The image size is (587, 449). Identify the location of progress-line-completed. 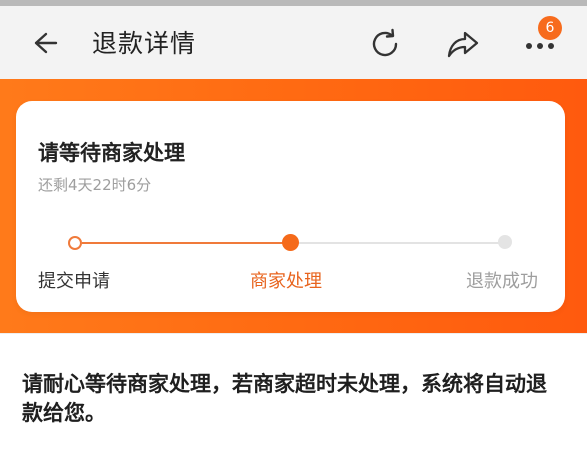
(185, 243).